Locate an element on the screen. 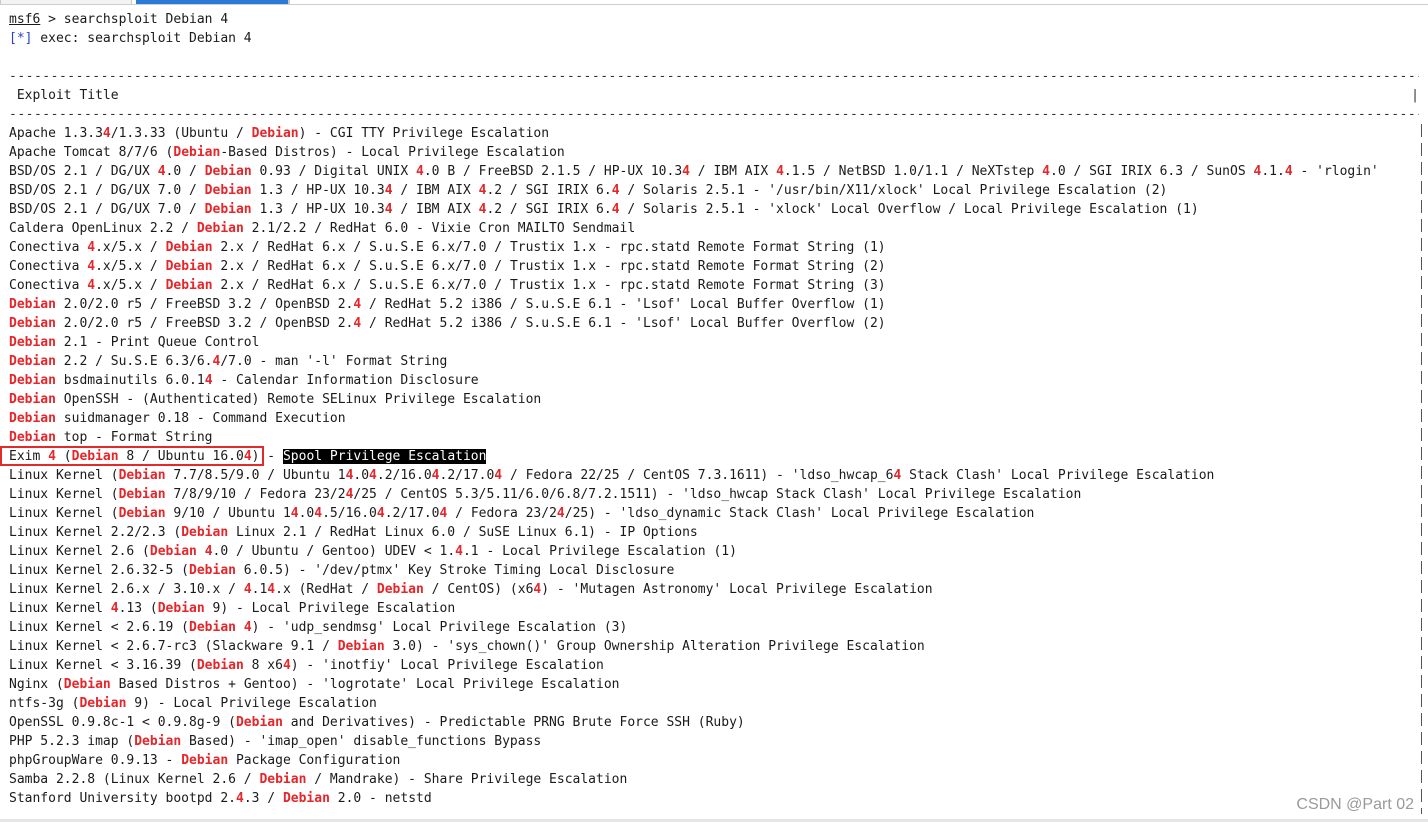 The image size is (1428, 822). row-text: /7.0 - man '-l' Format String is located at coordinates (334, 361).